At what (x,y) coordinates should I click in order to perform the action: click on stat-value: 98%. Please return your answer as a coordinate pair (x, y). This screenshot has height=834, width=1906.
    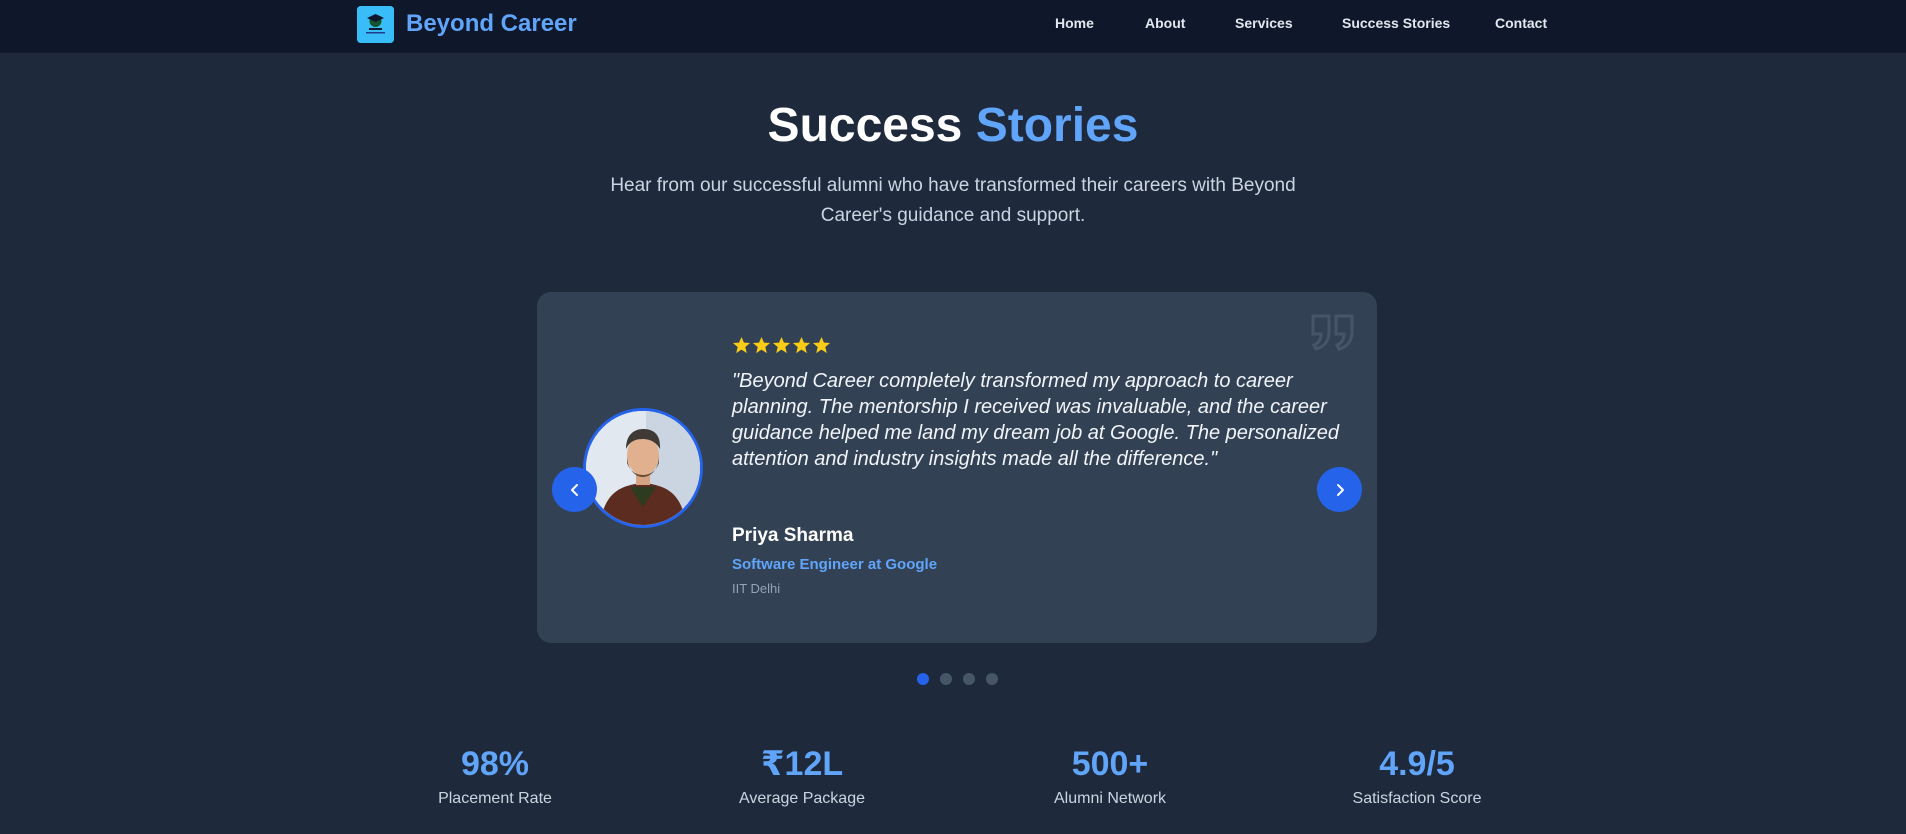
    Looking at the image, I should click on (495, 764).